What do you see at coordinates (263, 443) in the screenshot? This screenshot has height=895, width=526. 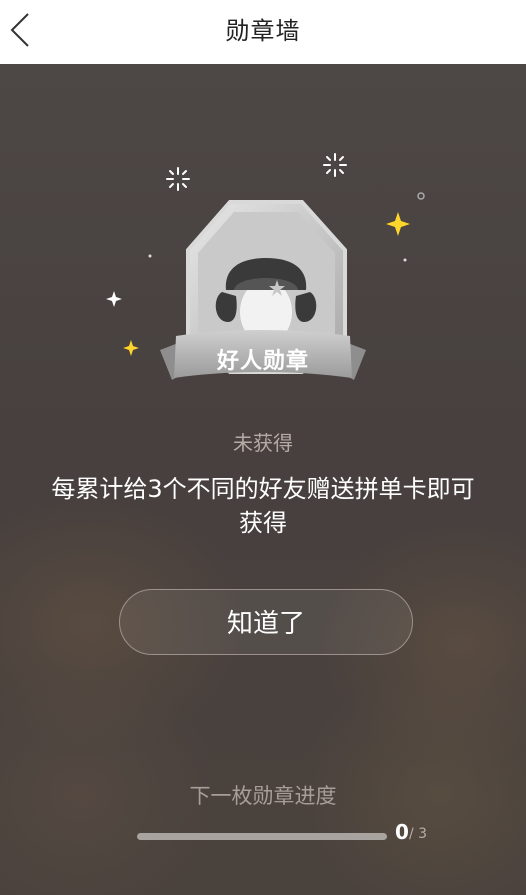 I see `badge-status: 未获得` at bounding box center [263, 443].